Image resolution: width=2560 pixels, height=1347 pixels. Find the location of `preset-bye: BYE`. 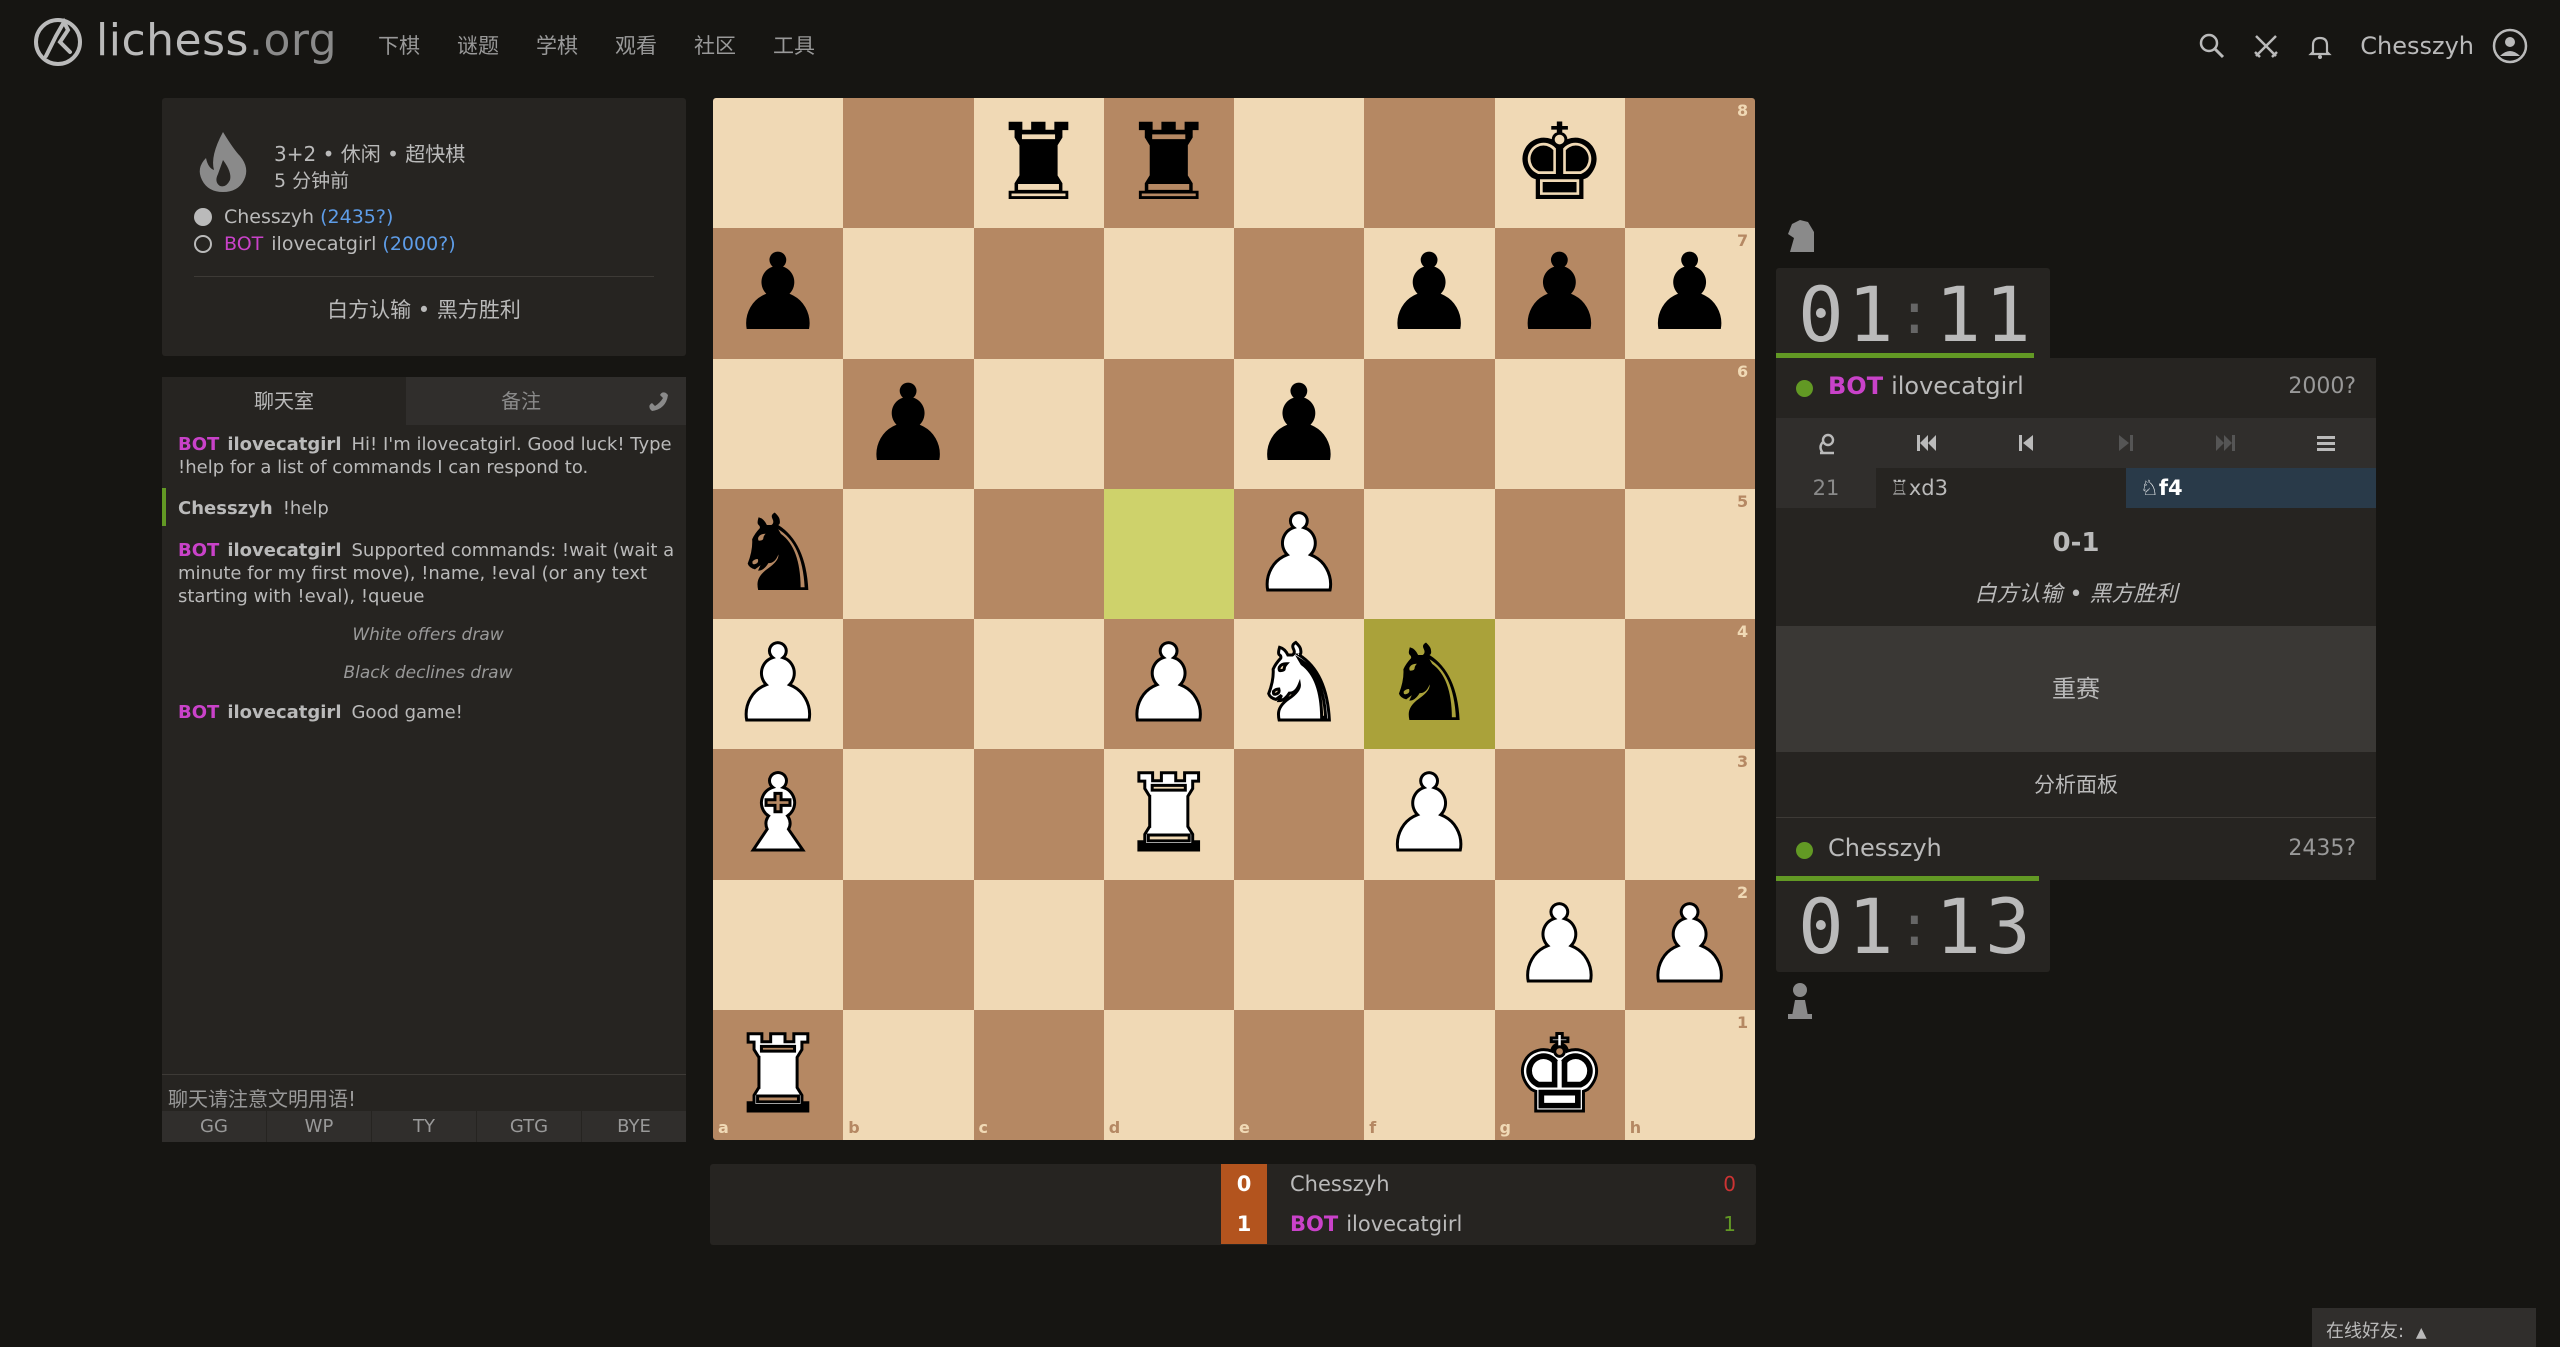

preset-bye: BYE is located at coordinates (633, 1126).